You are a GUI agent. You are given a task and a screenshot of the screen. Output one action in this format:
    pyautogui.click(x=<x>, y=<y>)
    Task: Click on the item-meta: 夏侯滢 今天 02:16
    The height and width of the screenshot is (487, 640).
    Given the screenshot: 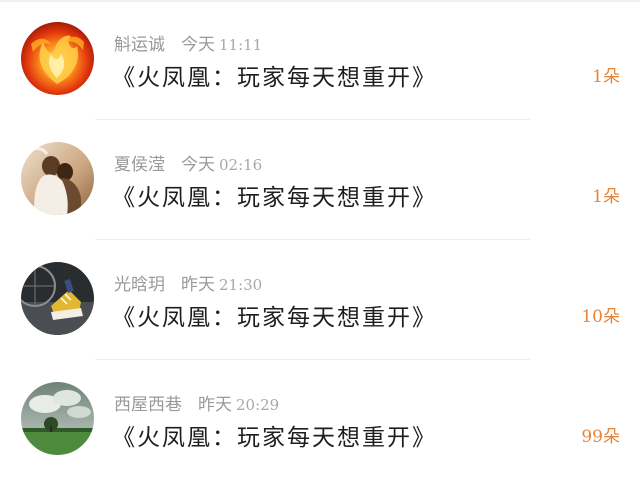 What is the action you would take?
    pyautogui.click(x=188, y=162)
    